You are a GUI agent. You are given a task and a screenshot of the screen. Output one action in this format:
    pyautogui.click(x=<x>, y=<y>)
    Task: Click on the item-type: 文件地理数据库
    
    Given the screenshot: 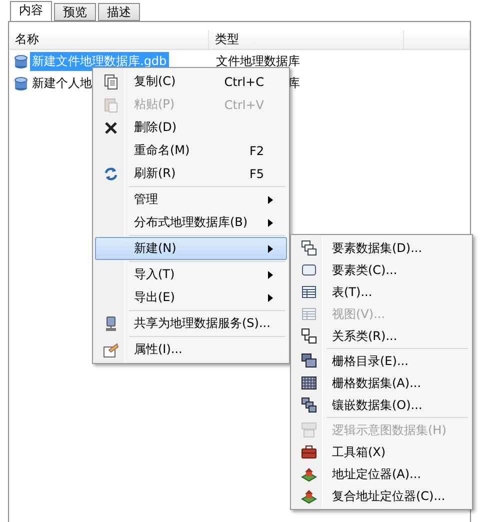 What is the action you would take?
    pyautogui.click(x=258, y=61)
    